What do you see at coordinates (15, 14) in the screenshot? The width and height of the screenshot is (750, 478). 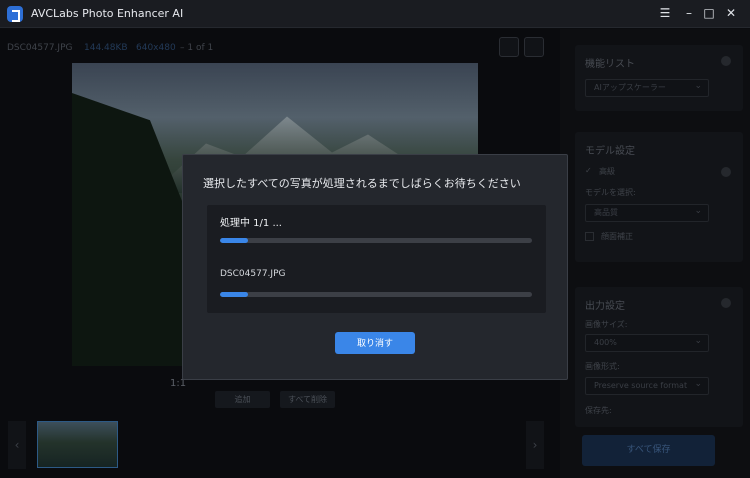 I see `app-logo-icon` at bounding box center [15, 14].